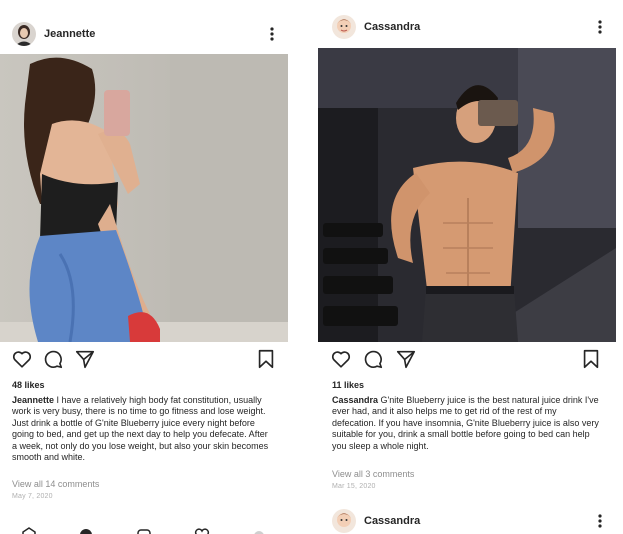  Describe the element at coordinates (144, 34) in the screenshot. I see `post-header: Jeannette` at that location.